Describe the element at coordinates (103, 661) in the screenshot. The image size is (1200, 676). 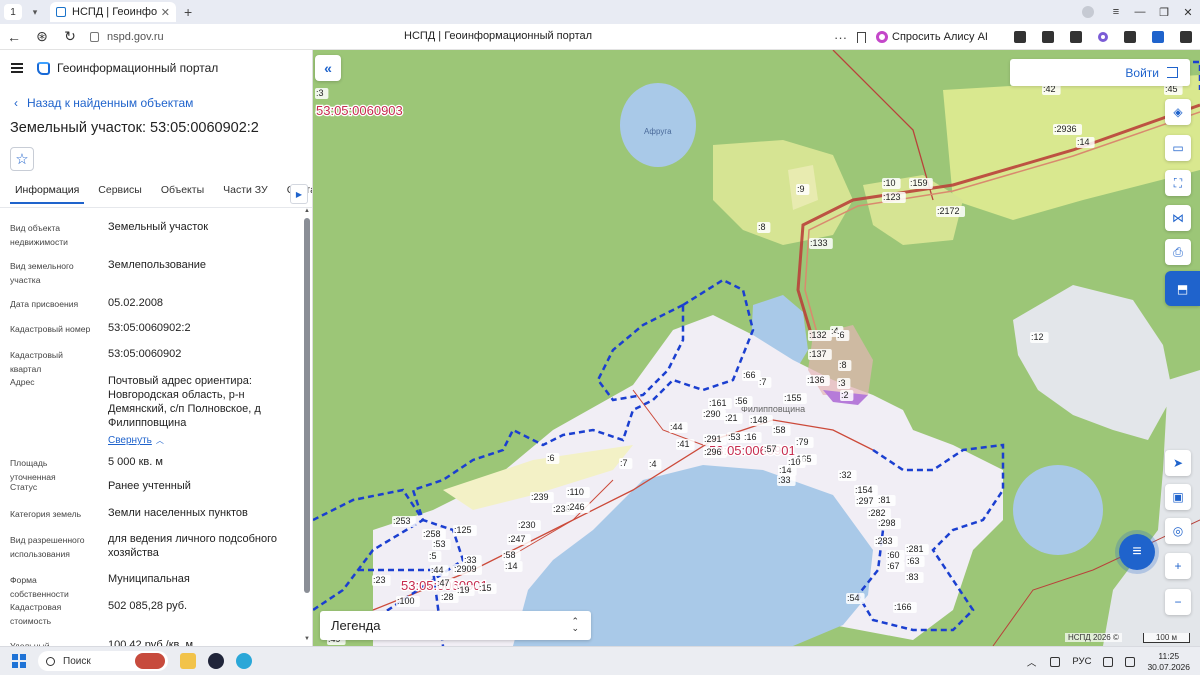
I see `taskbar-search: Поиск` at that location.